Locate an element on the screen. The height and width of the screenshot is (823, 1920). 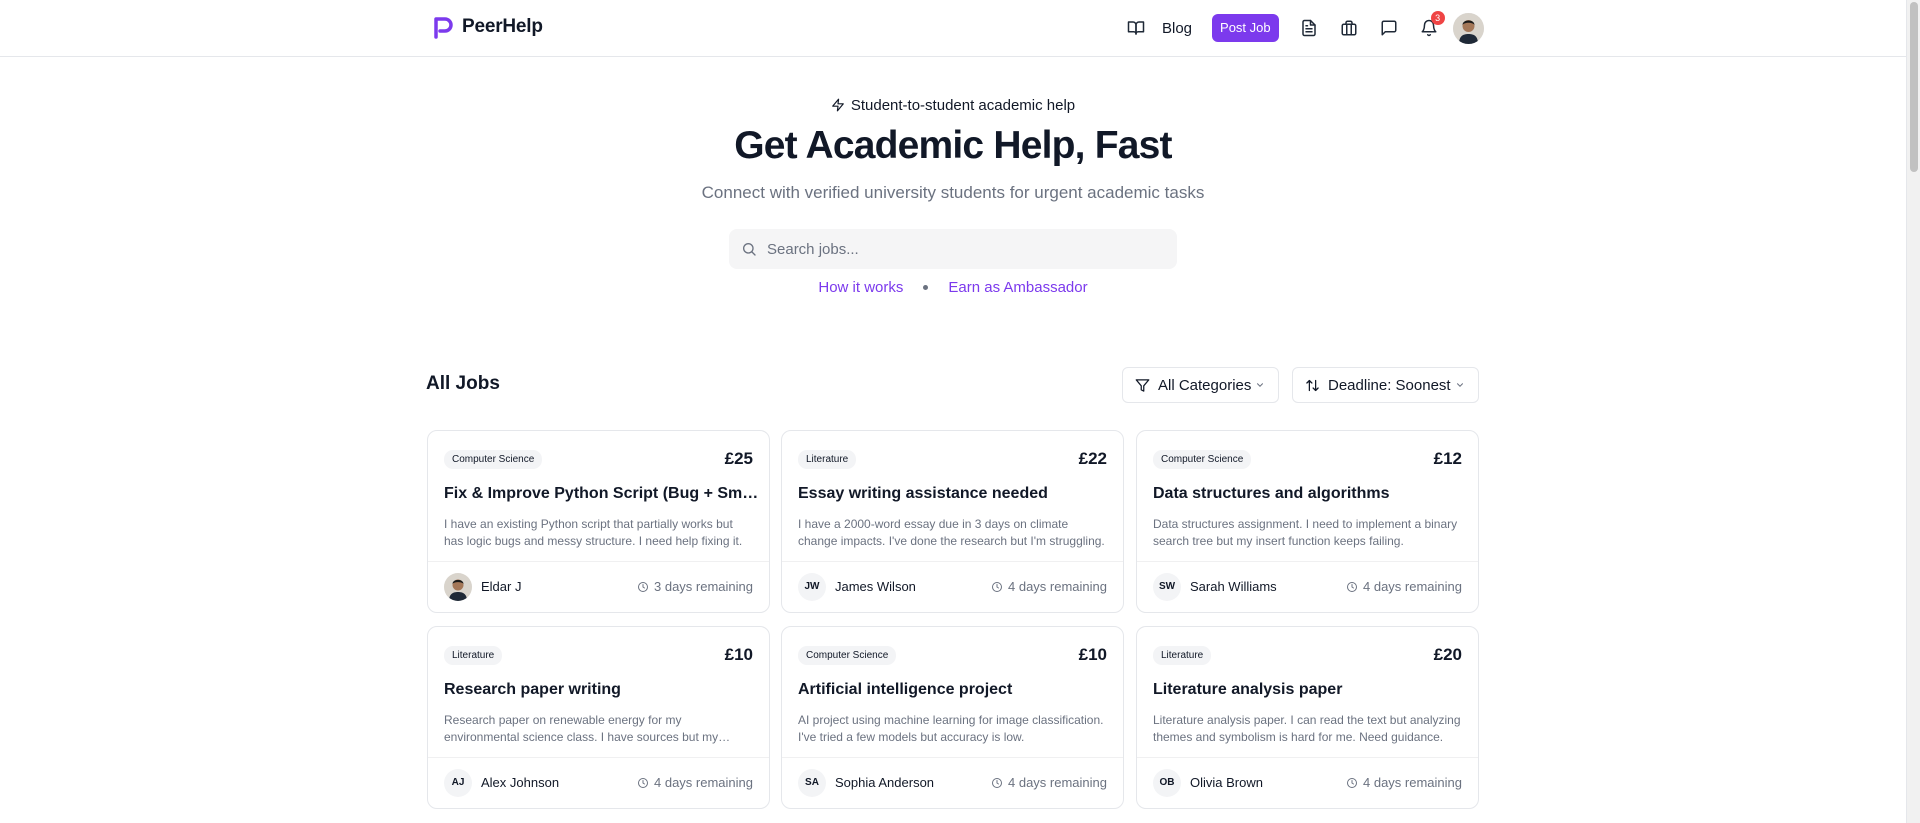
book-icon is located at coordinates (1136, 28).